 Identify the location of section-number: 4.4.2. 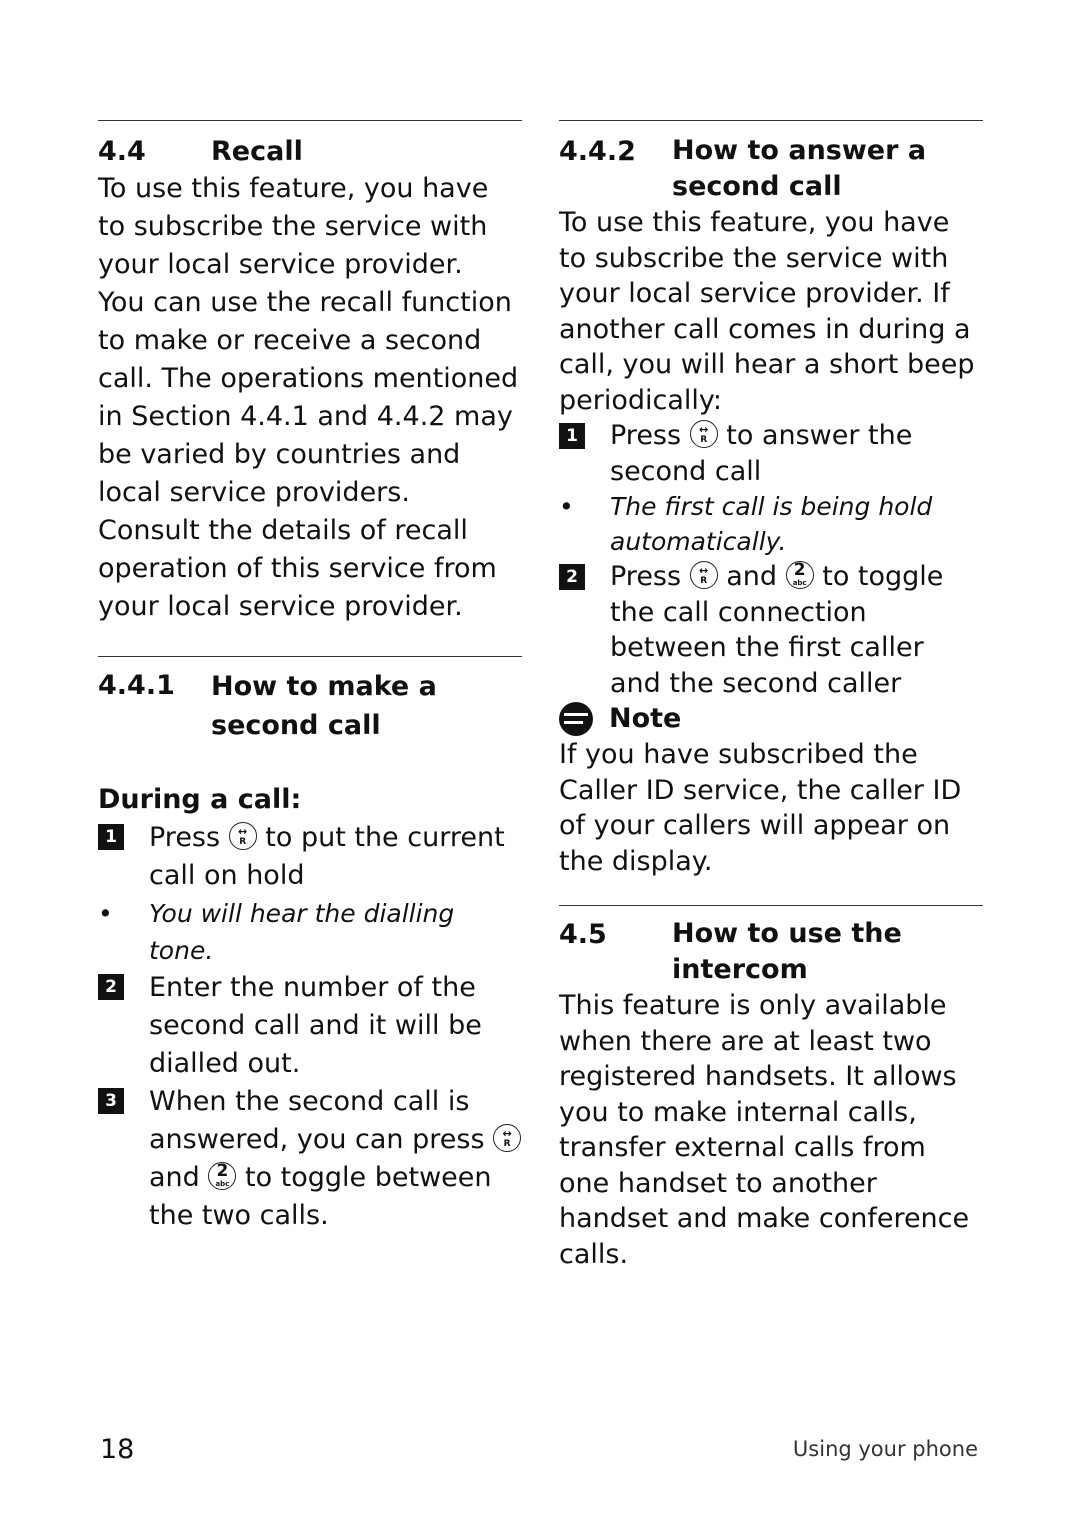
(597, 151).